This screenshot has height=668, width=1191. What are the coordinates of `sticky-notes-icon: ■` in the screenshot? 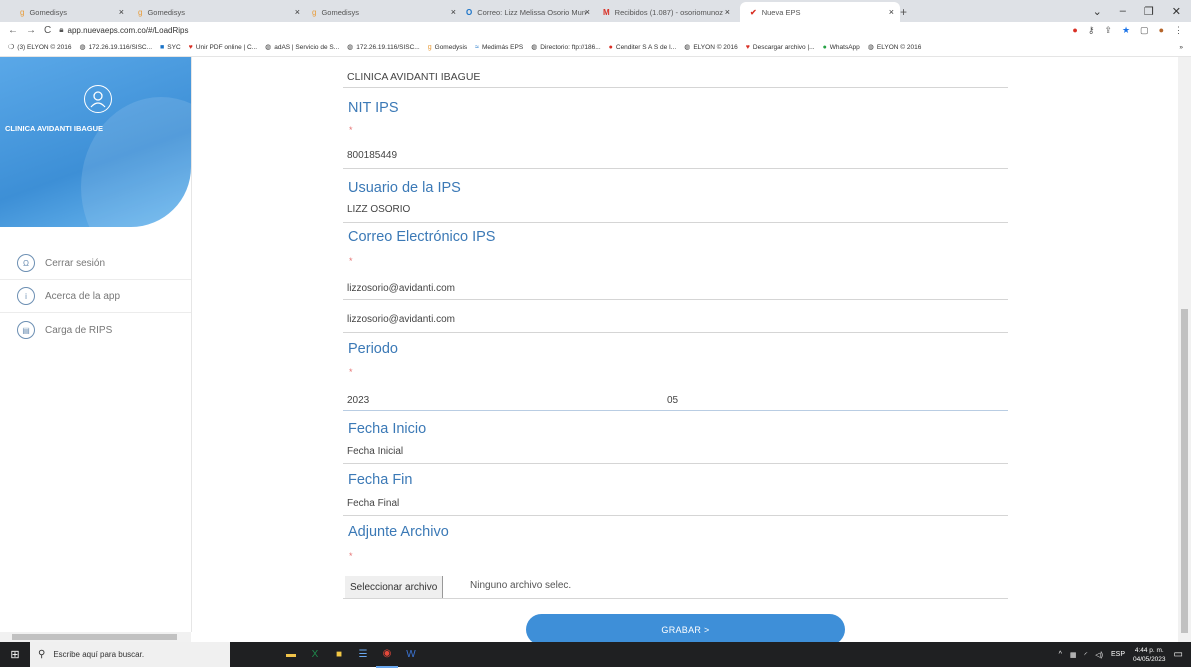 It's located at (339, 654).